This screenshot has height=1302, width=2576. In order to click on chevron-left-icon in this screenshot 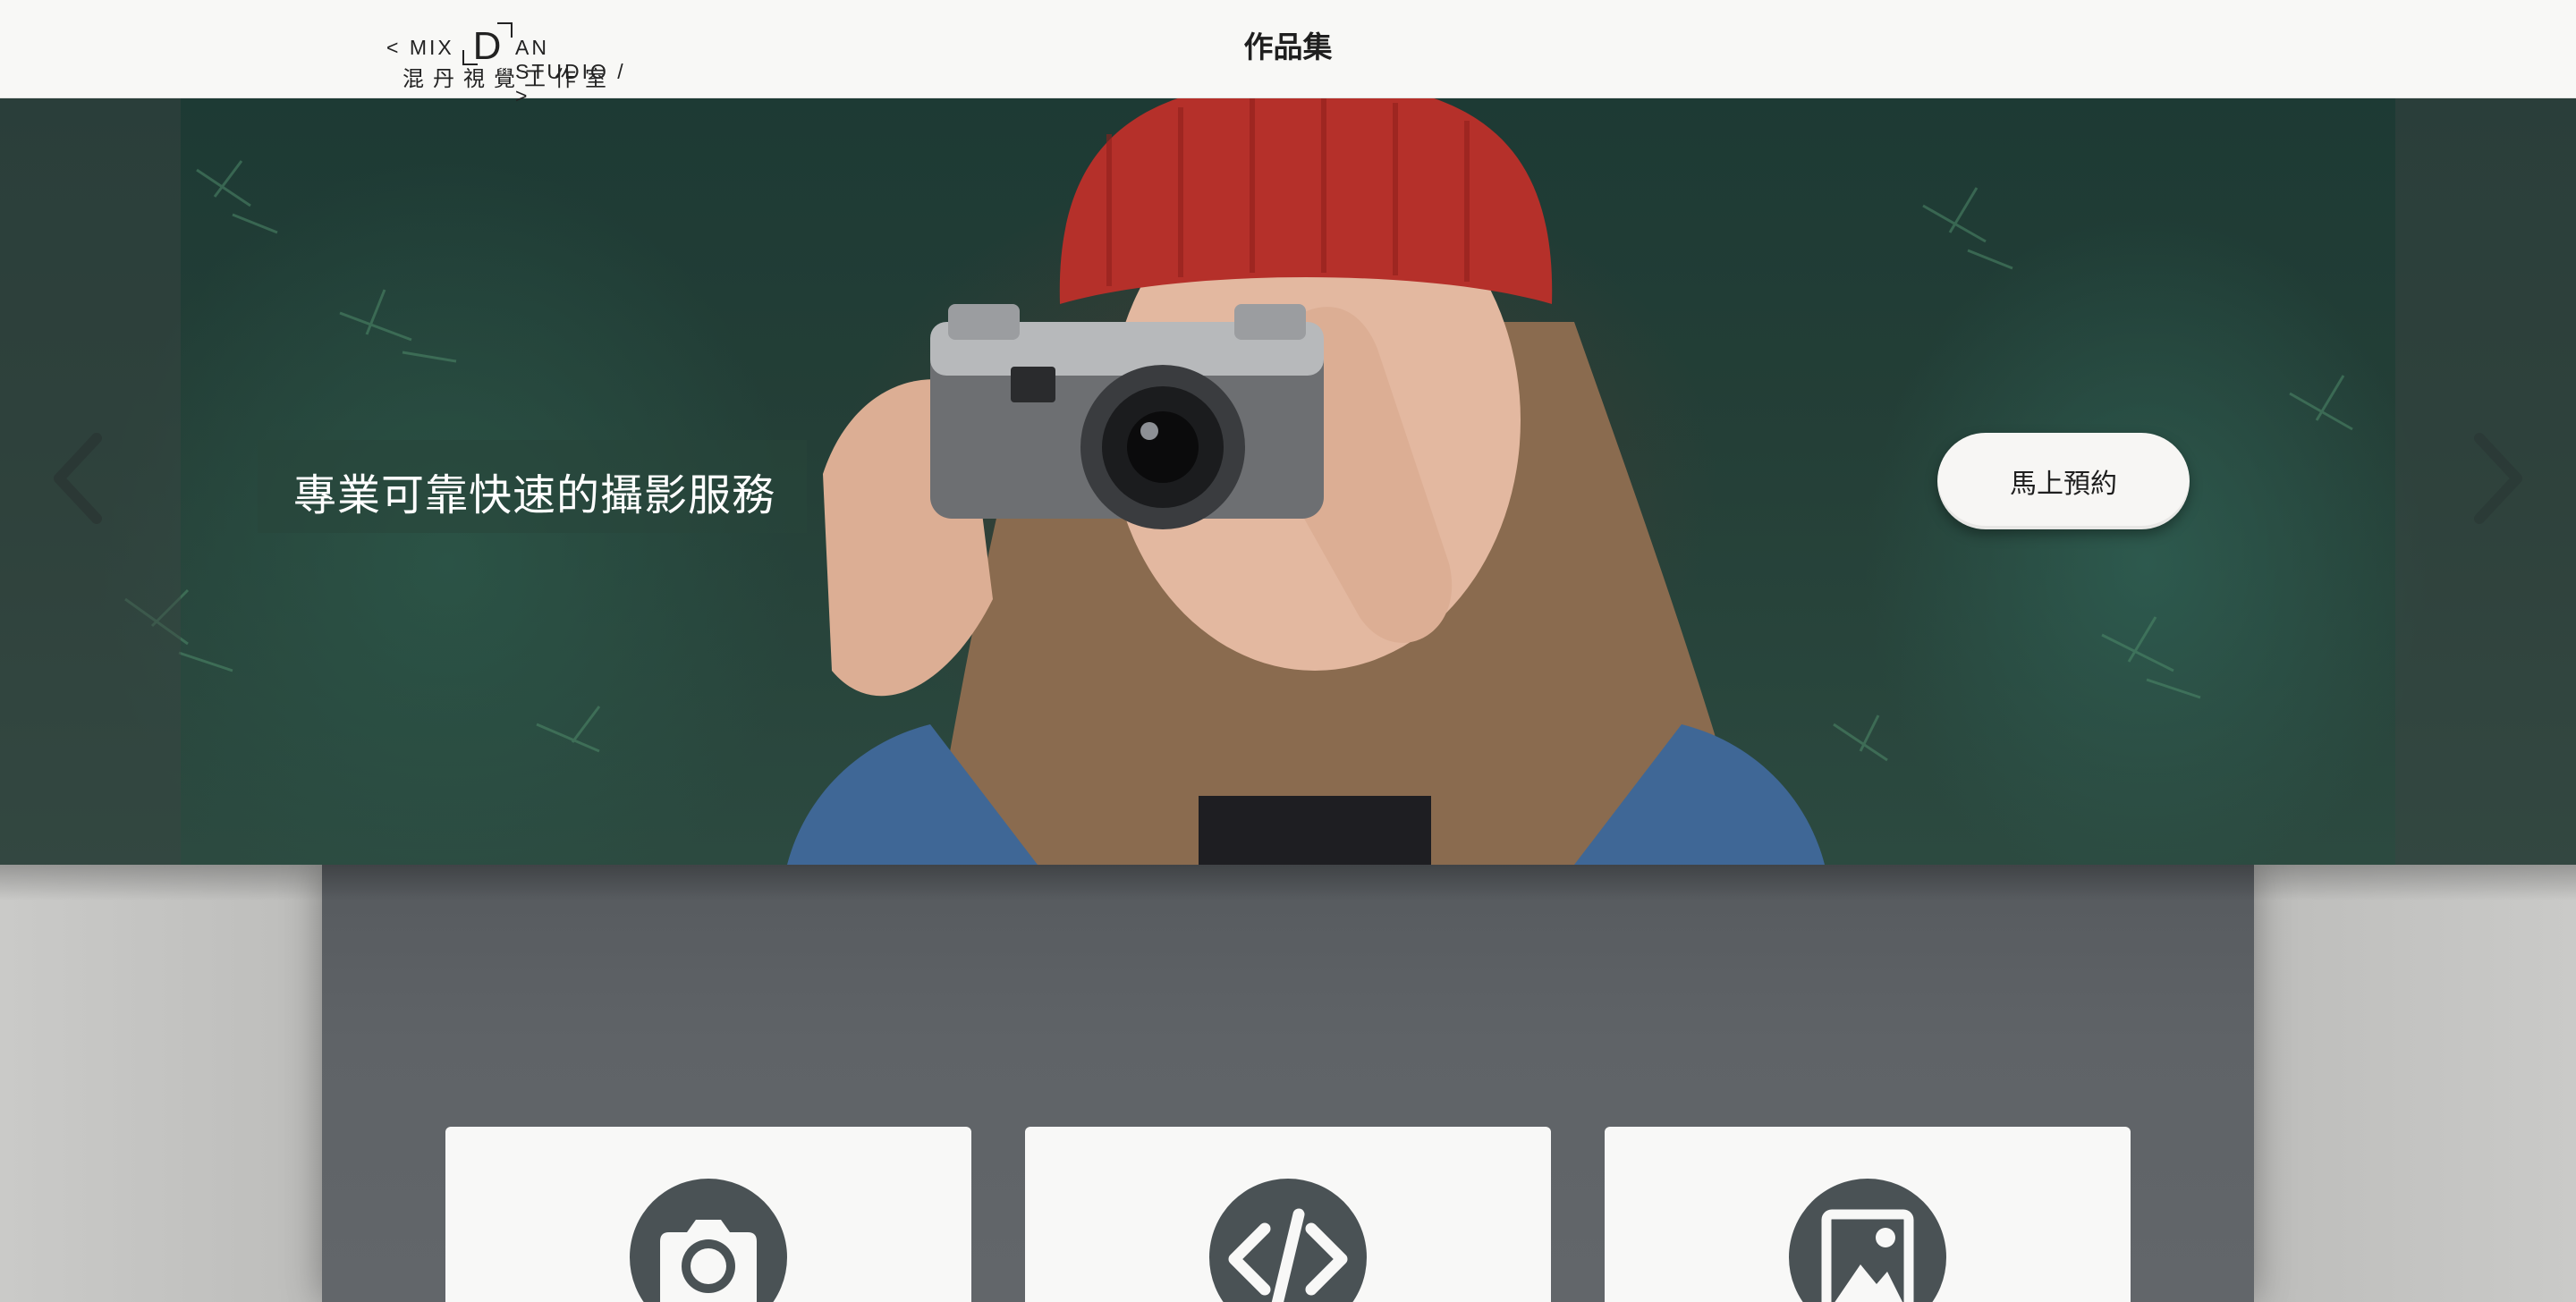, I will do `click(78, 478)`.